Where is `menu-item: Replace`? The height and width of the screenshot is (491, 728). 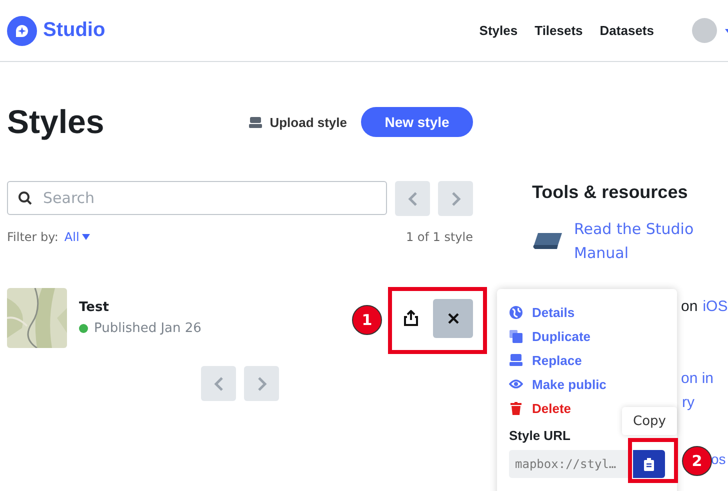 menu-item: Replace is located at coordinates (587, 360).